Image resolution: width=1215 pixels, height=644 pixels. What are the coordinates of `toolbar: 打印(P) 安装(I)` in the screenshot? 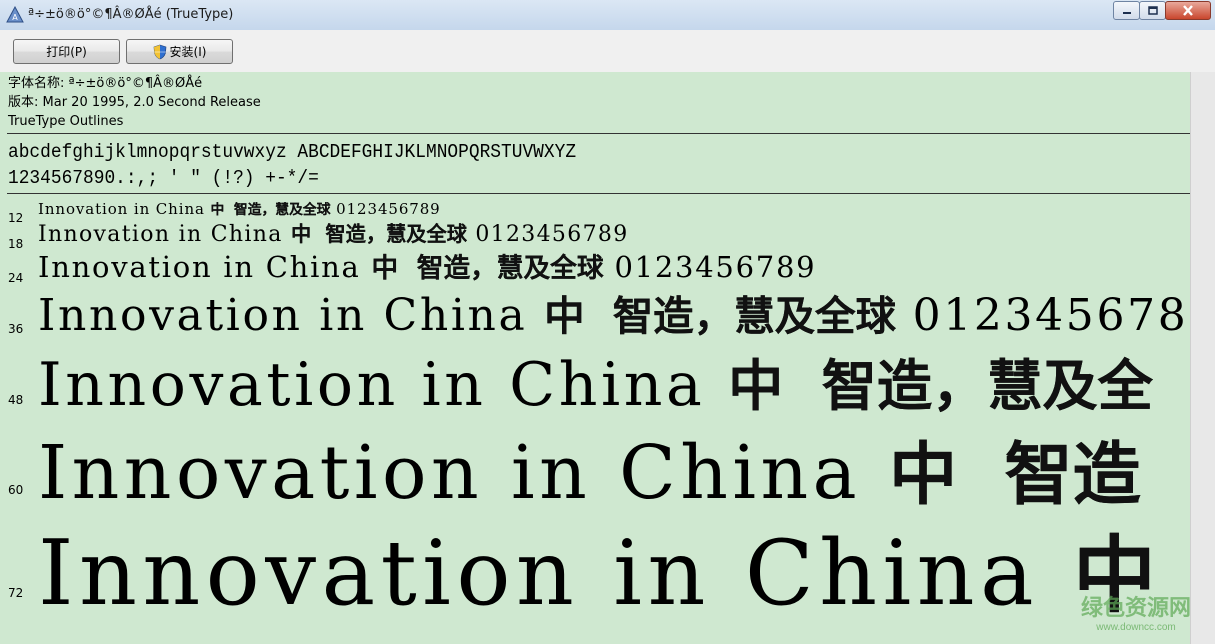 It's located at (607, 51).